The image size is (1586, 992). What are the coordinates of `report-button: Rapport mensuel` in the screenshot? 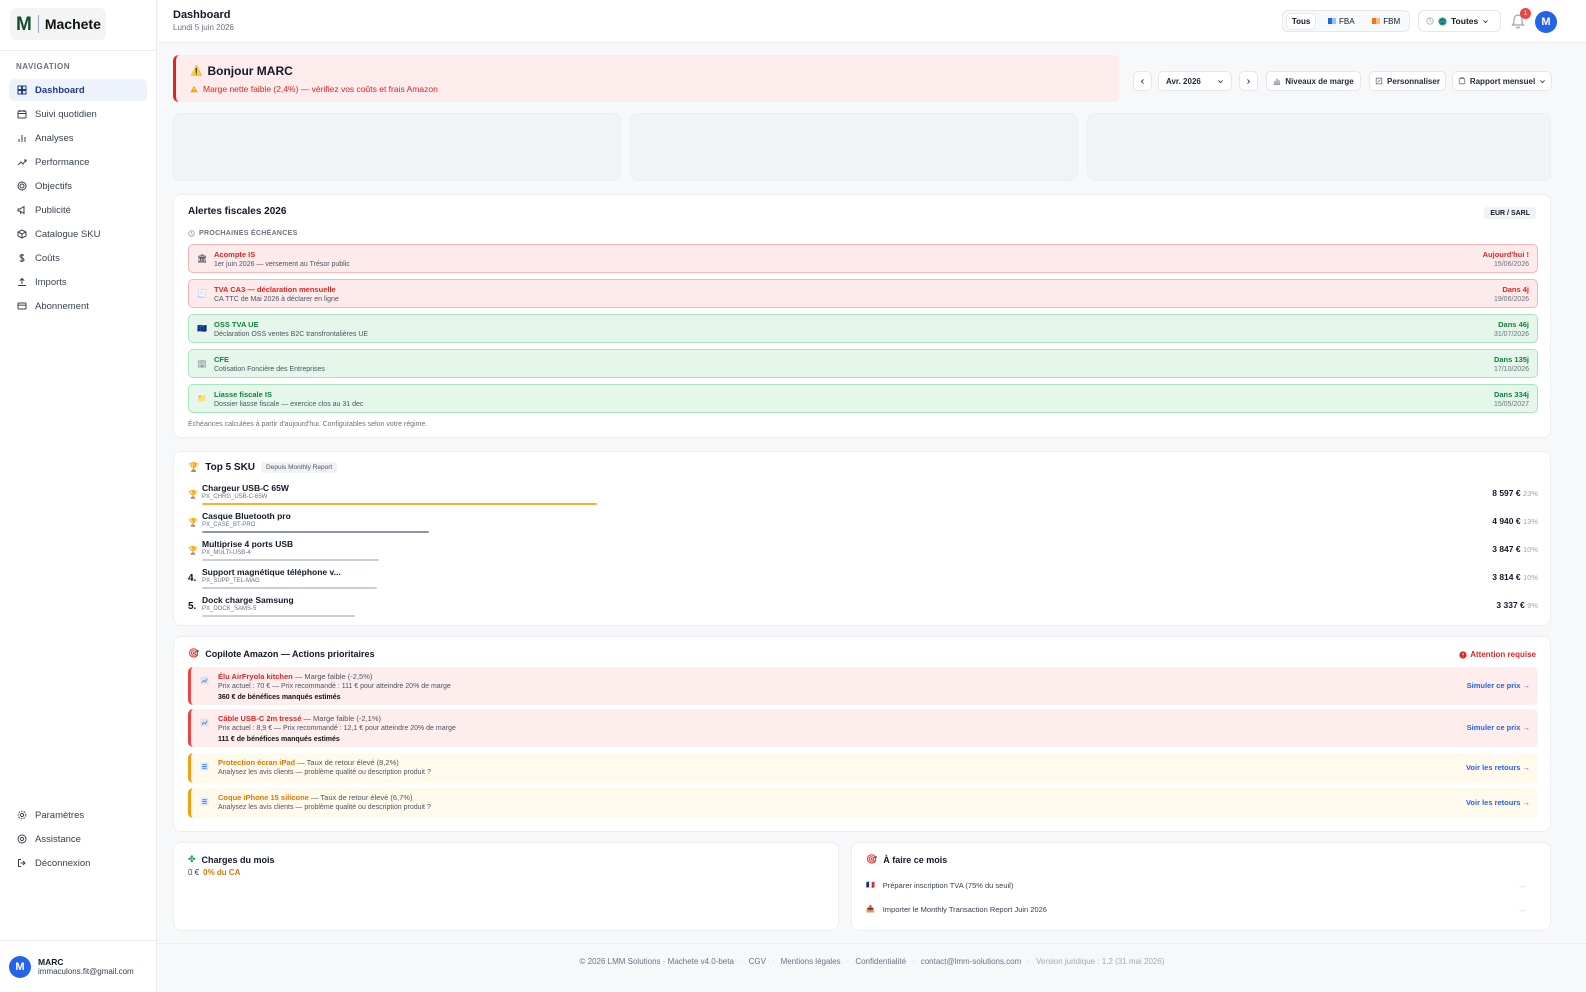 It's located at (1502, 81).